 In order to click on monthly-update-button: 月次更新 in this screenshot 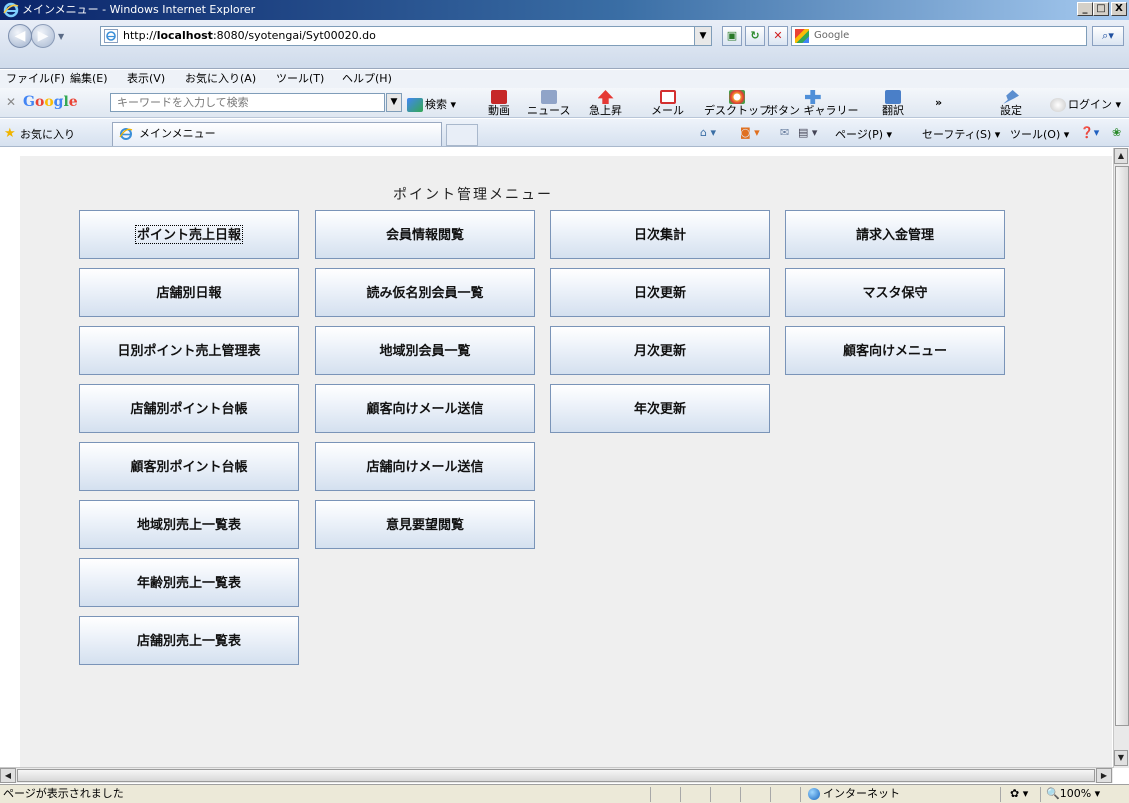, I will do `click(660, 350)`.